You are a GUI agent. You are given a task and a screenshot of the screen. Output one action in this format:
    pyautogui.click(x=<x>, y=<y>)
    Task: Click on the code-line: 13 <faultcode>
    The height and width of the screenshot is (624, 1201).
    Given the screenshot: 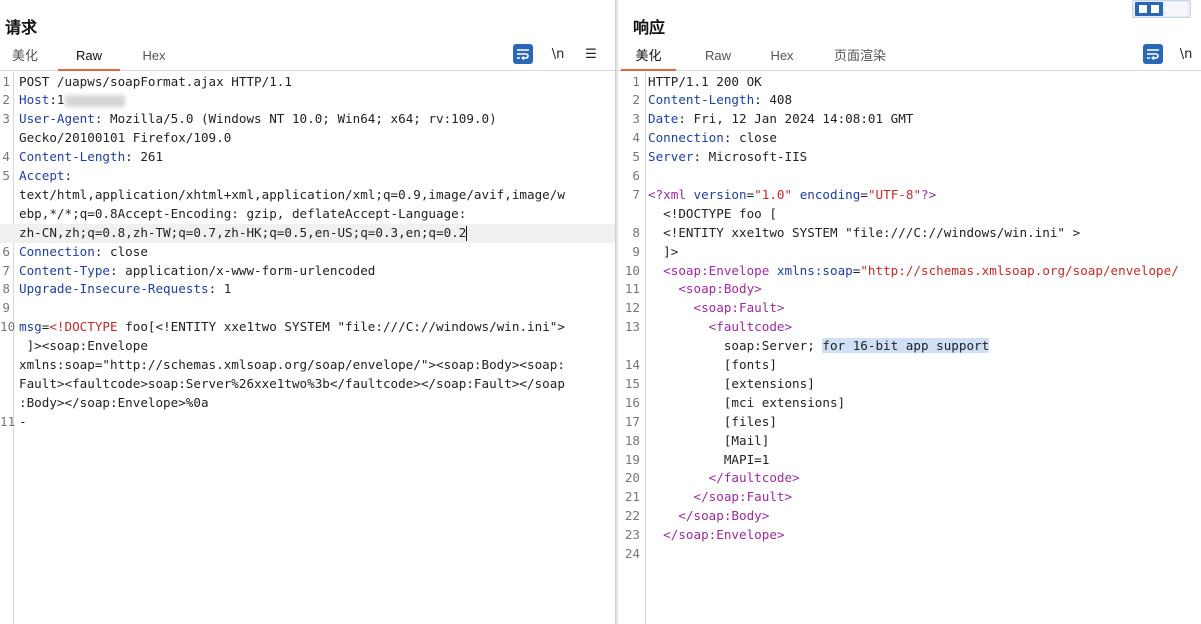 What is the action you would take?
    pyautogui.click(x=909, y=327)
    